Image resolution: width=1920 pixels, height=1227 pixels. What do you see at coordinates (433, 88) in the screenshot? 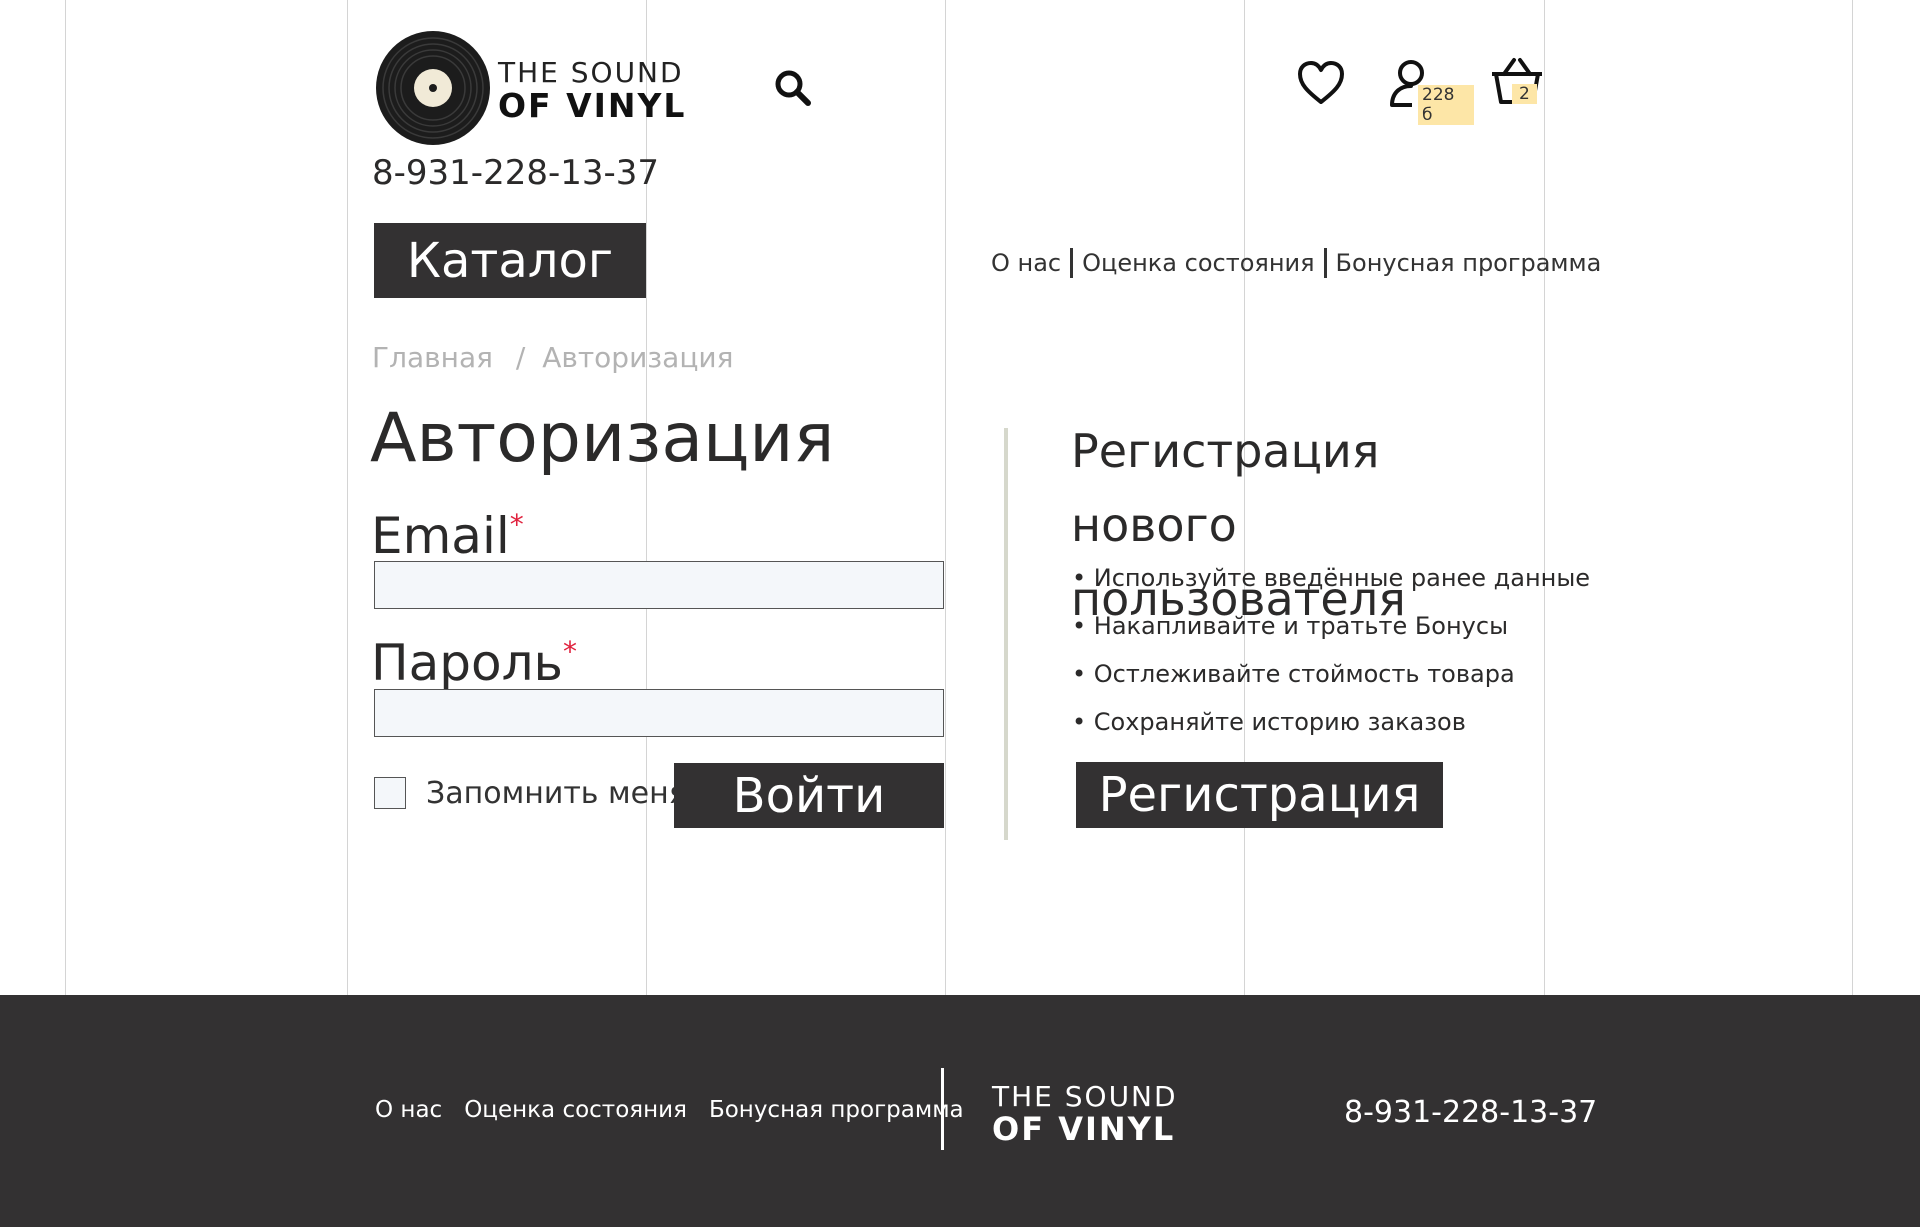
I see `vinyl-record-icon` at bounding box center [433, 88].